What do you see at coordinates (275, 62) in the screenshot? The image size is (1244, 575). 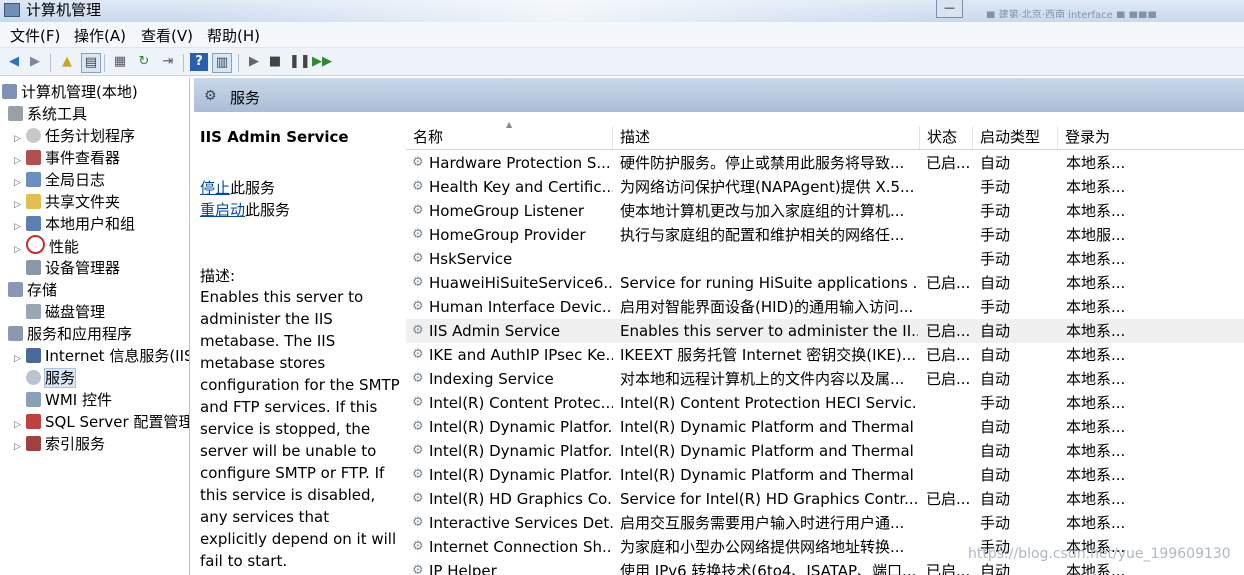 I see `stop-service-icon: ■` at bounding box center [275, 62].